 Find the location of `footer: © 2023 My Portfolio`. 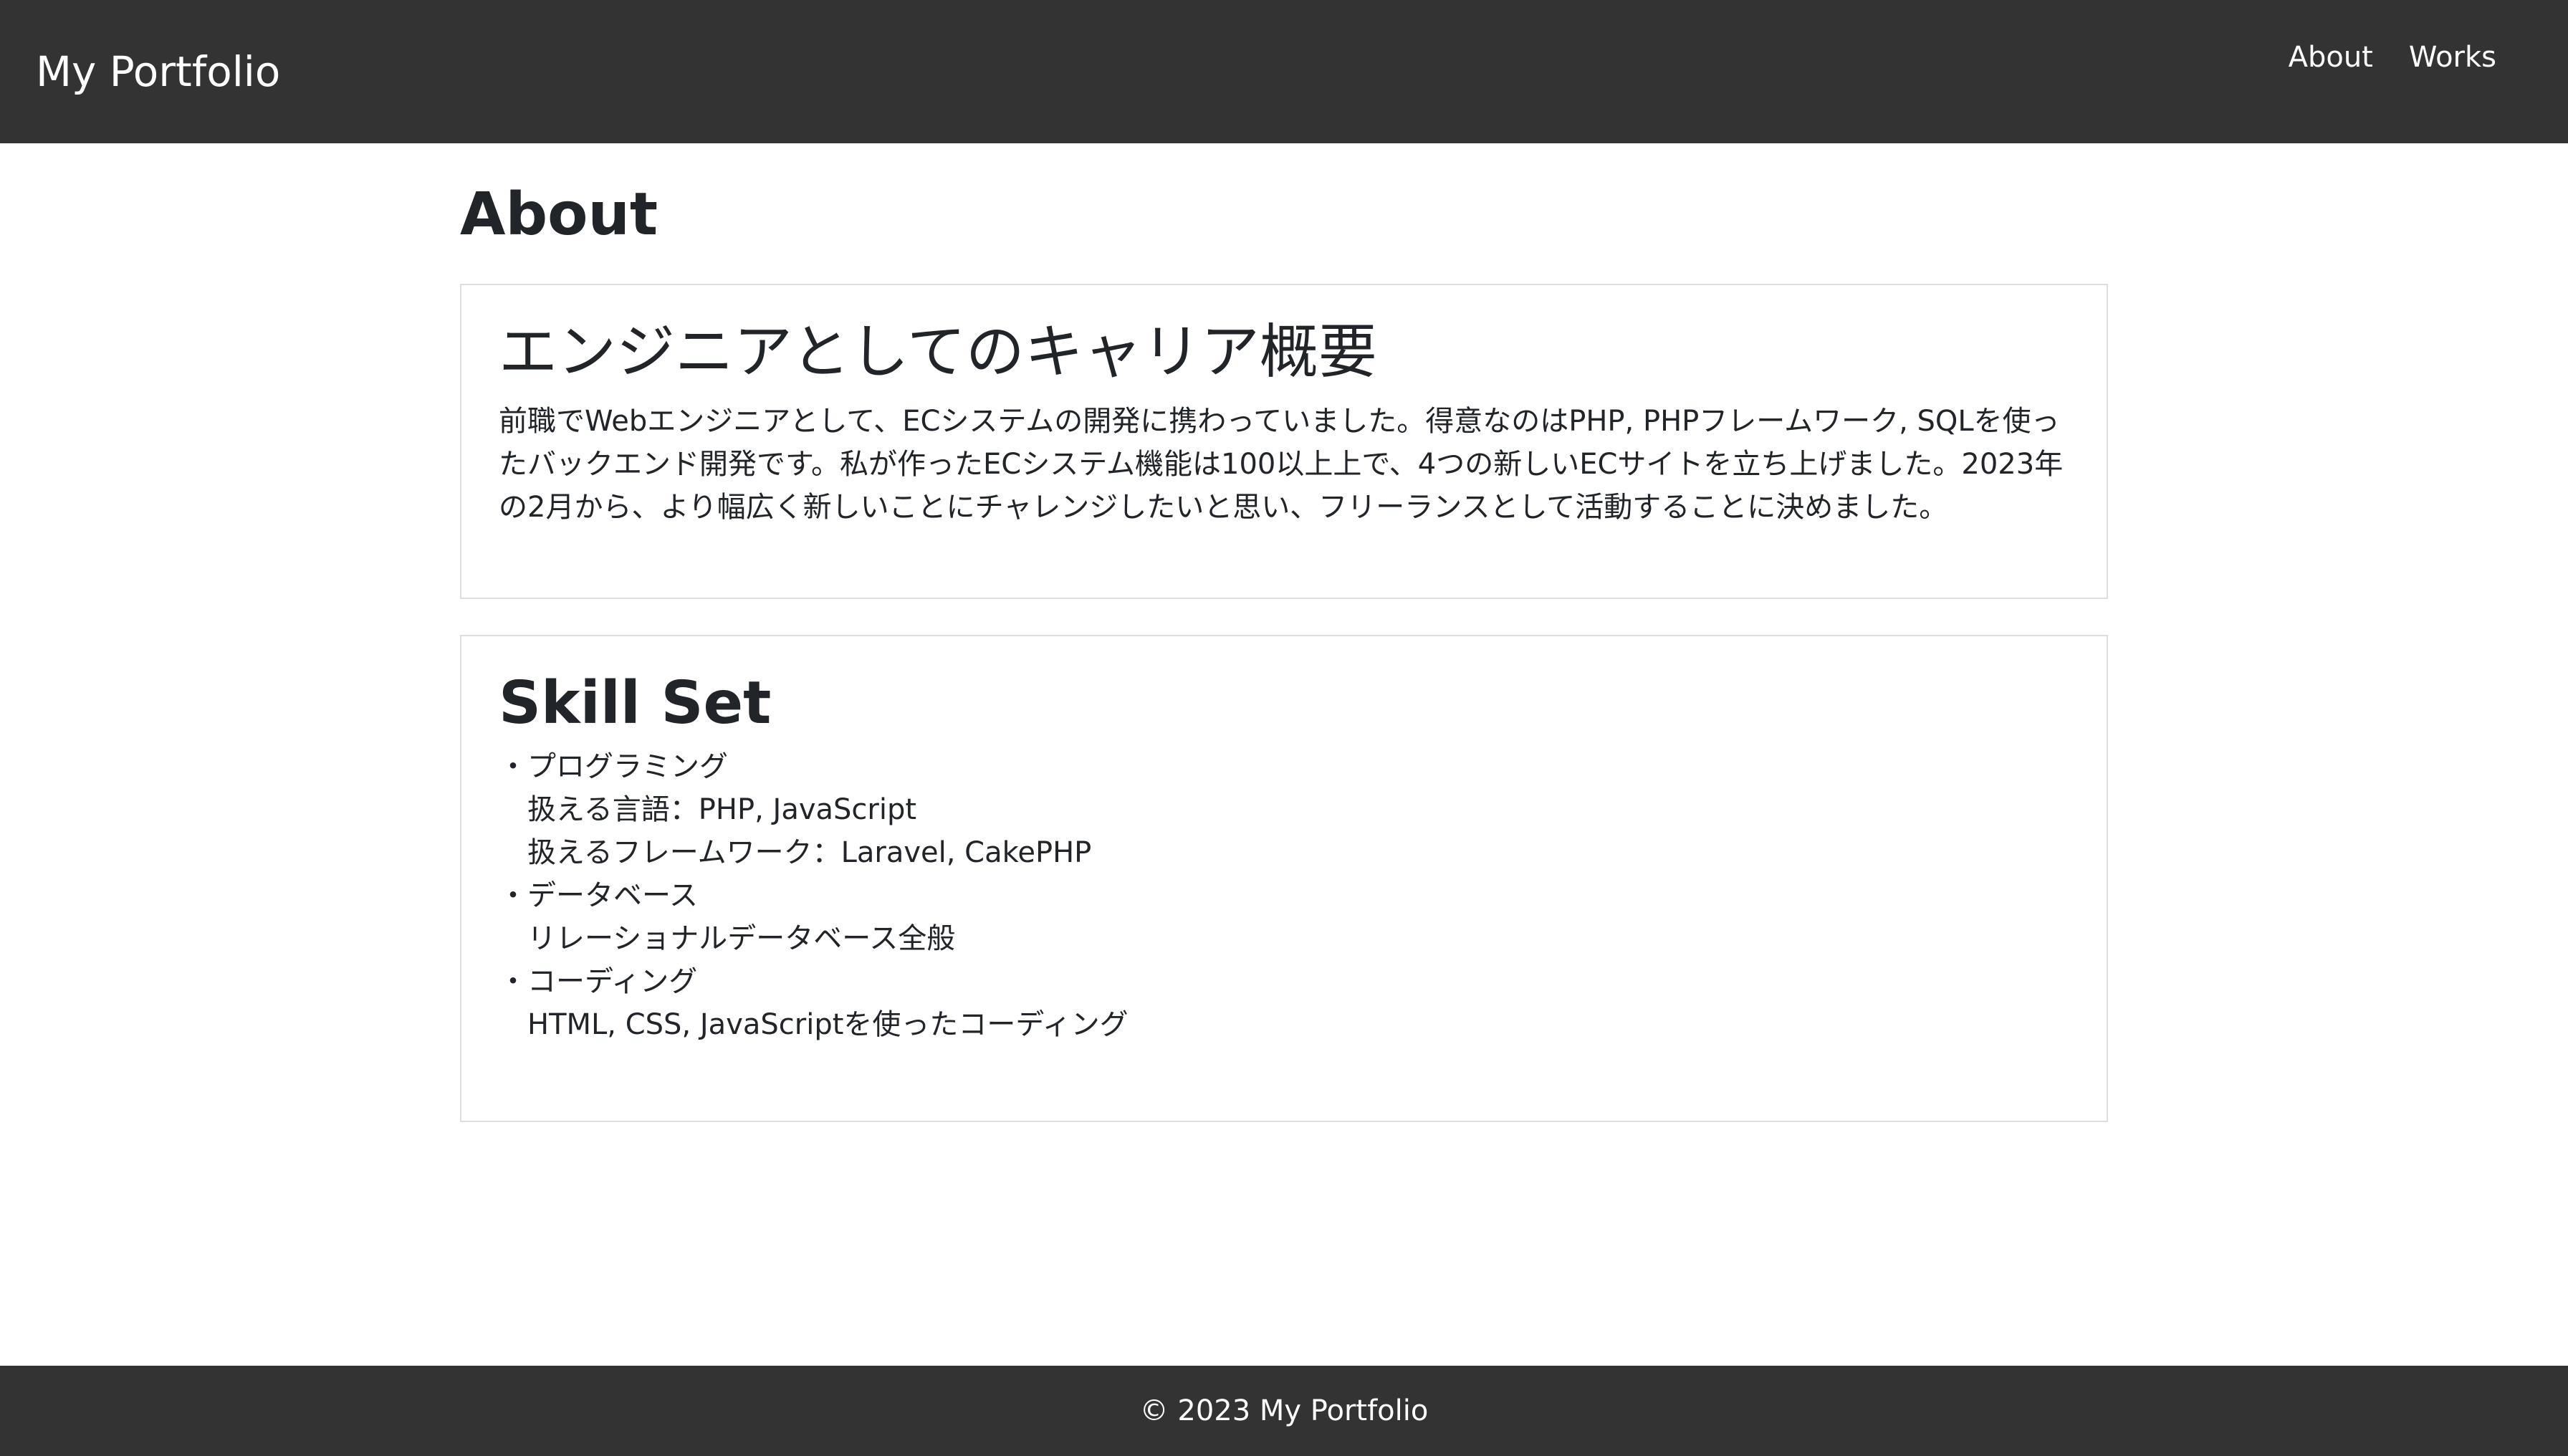

footer: © 2023 My Portfolio is located at coordinates (1284, 1411).